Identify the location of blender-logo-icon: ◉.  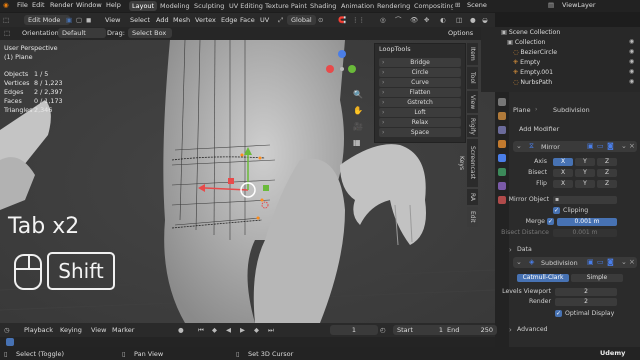
(6, 5).